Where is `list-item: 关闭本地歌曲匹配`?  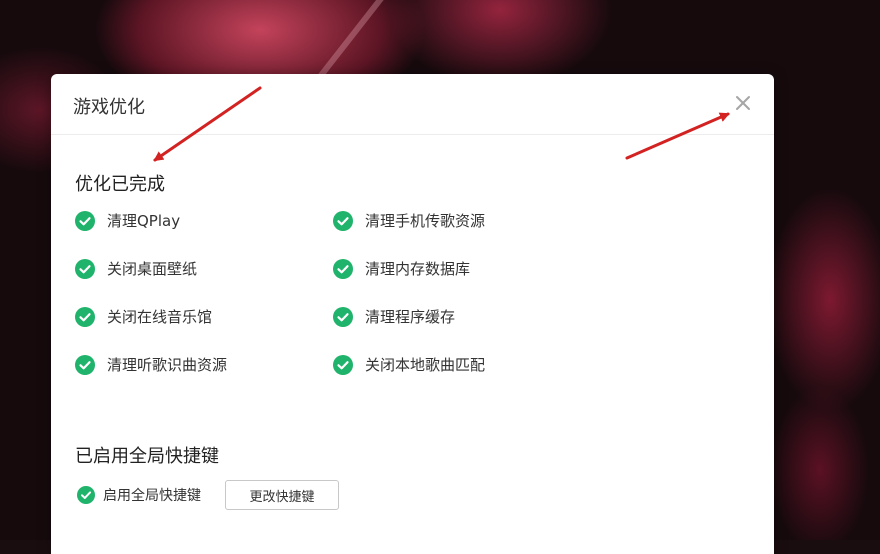 list-item: 关闭本地歌曲匹配 is located at coordinates (409, 364).